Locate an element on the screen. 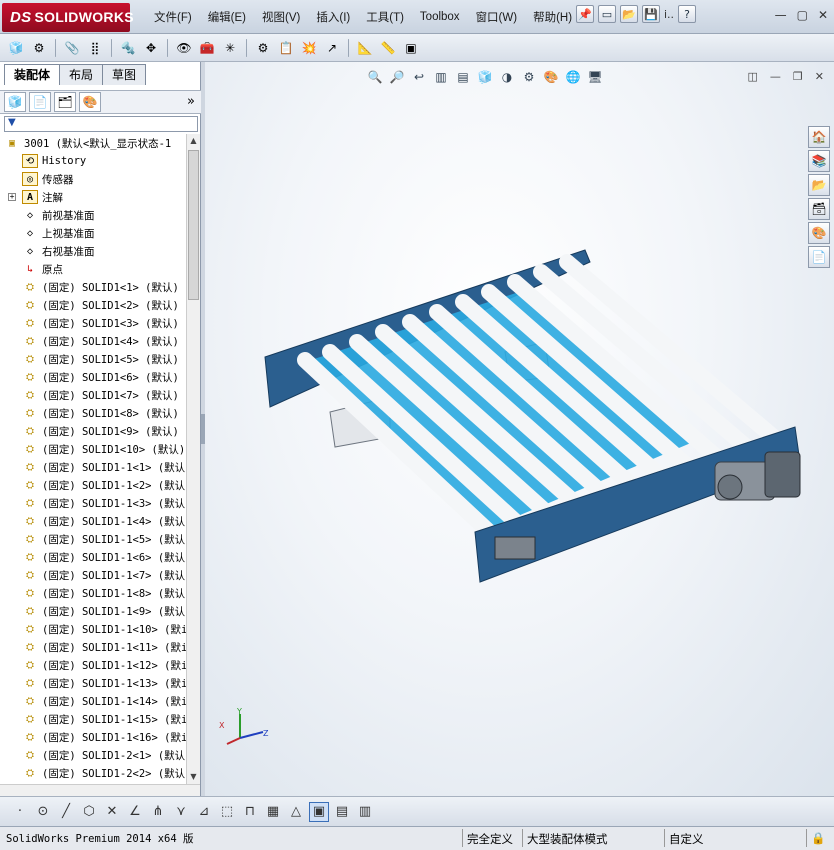  dimension-icon: ⊓ is located at coordinates (250, 812).